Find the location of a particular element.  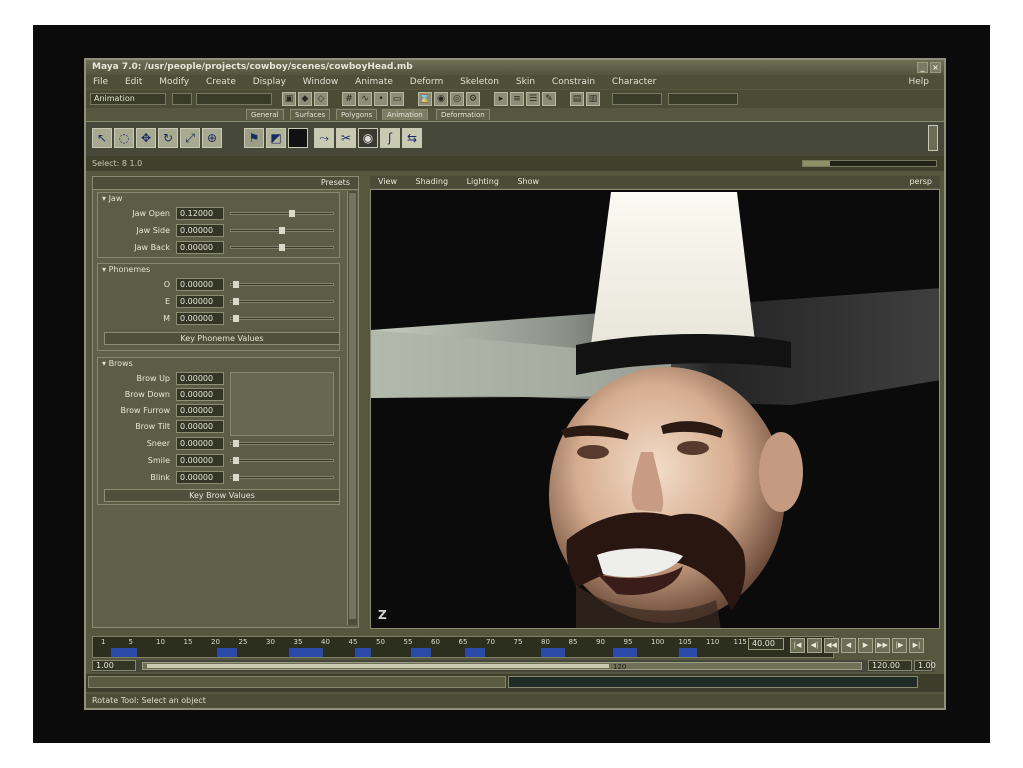

ipr-render-icon: ◎ is located at coordinates (457, 99).